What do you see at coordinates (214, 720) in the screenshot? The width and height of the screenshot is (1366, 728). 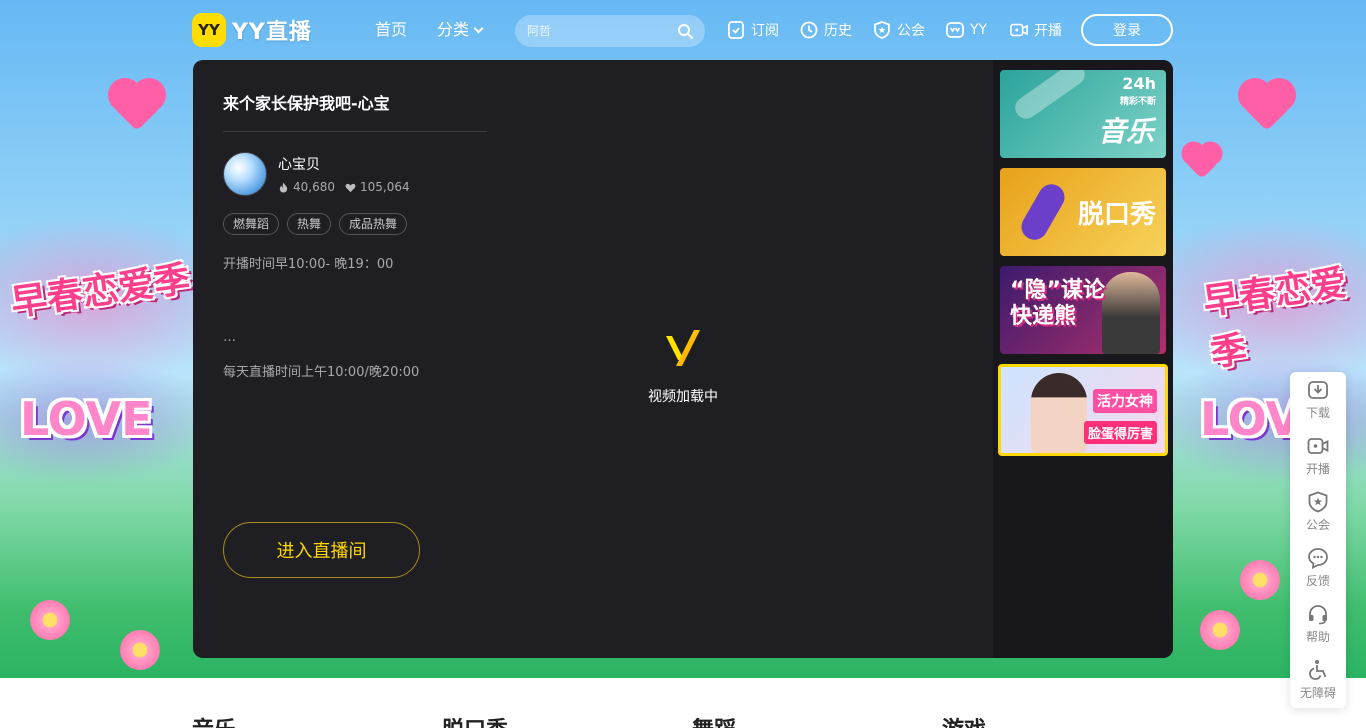 I see `section-title-music: 音乐` at bounding box center [214, 720].